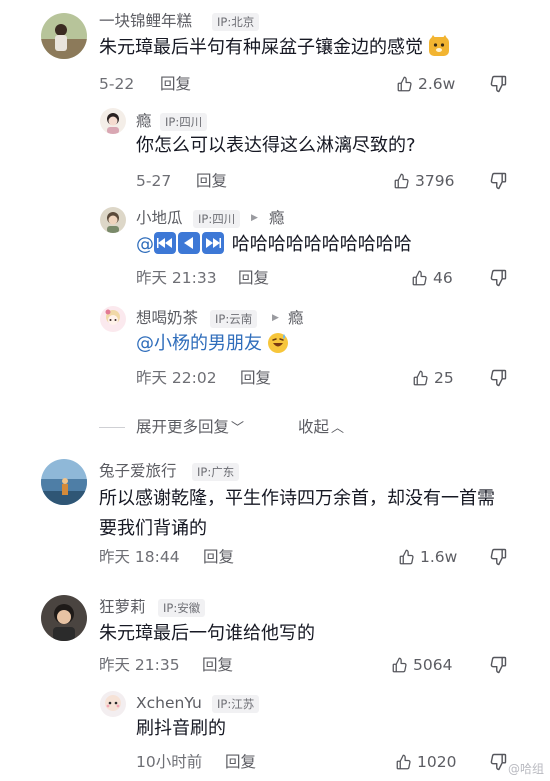 This screenshot has width=550, height=781. What do you see at coordinates (238, 428) in the screenshot?
I see `chevron-down-icon: ﹀` at bounding box center [238, 428].